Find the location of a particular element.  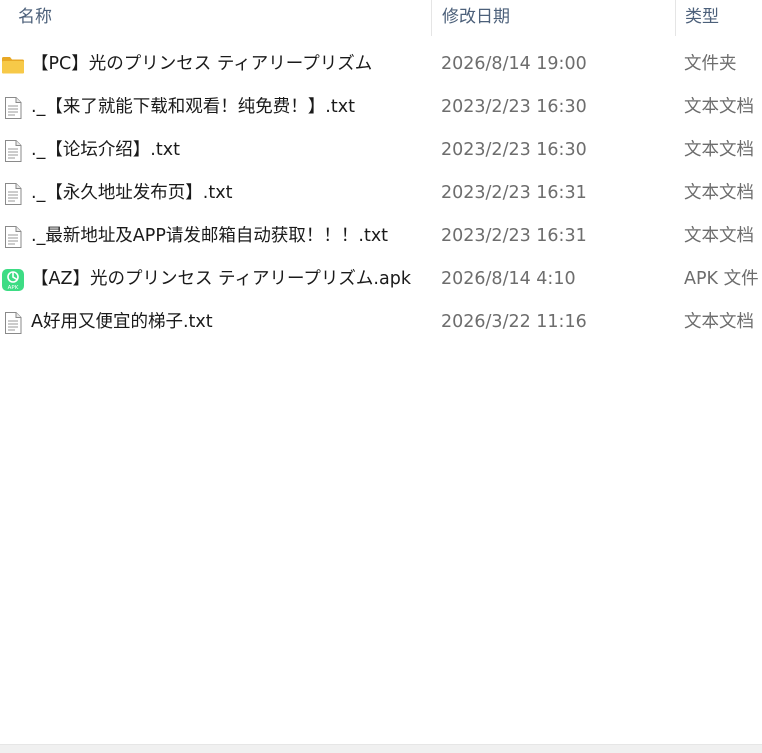

status-bar is located at coordinates (381, 748).